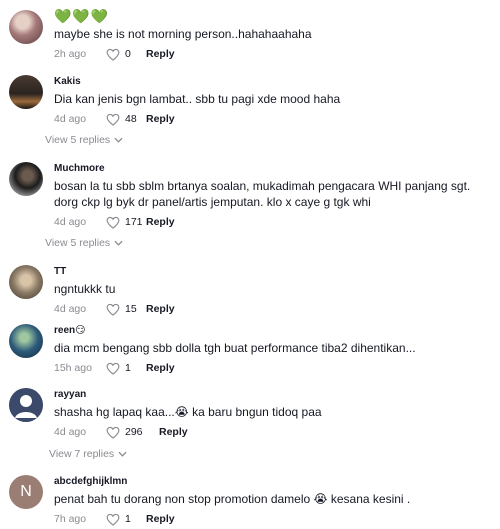 This screenshot has height=529, width=500. Describe the element at coordinates (273, 330) in the screenshot. I see `username: reen😏` at that location.